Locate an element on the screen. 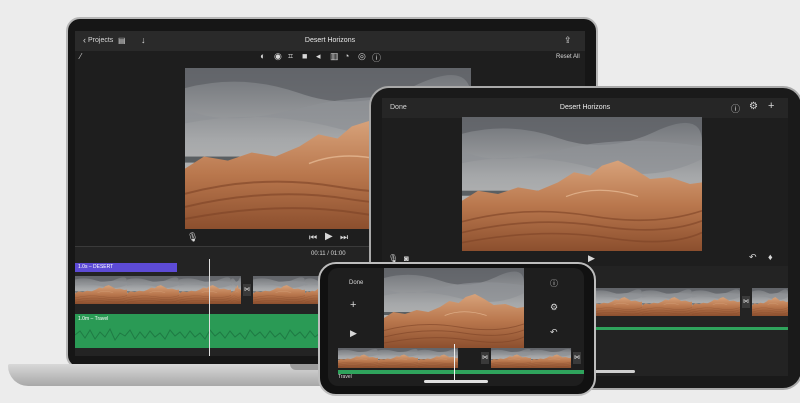  iphone-audio-bar is located at coordinates (461, 372).